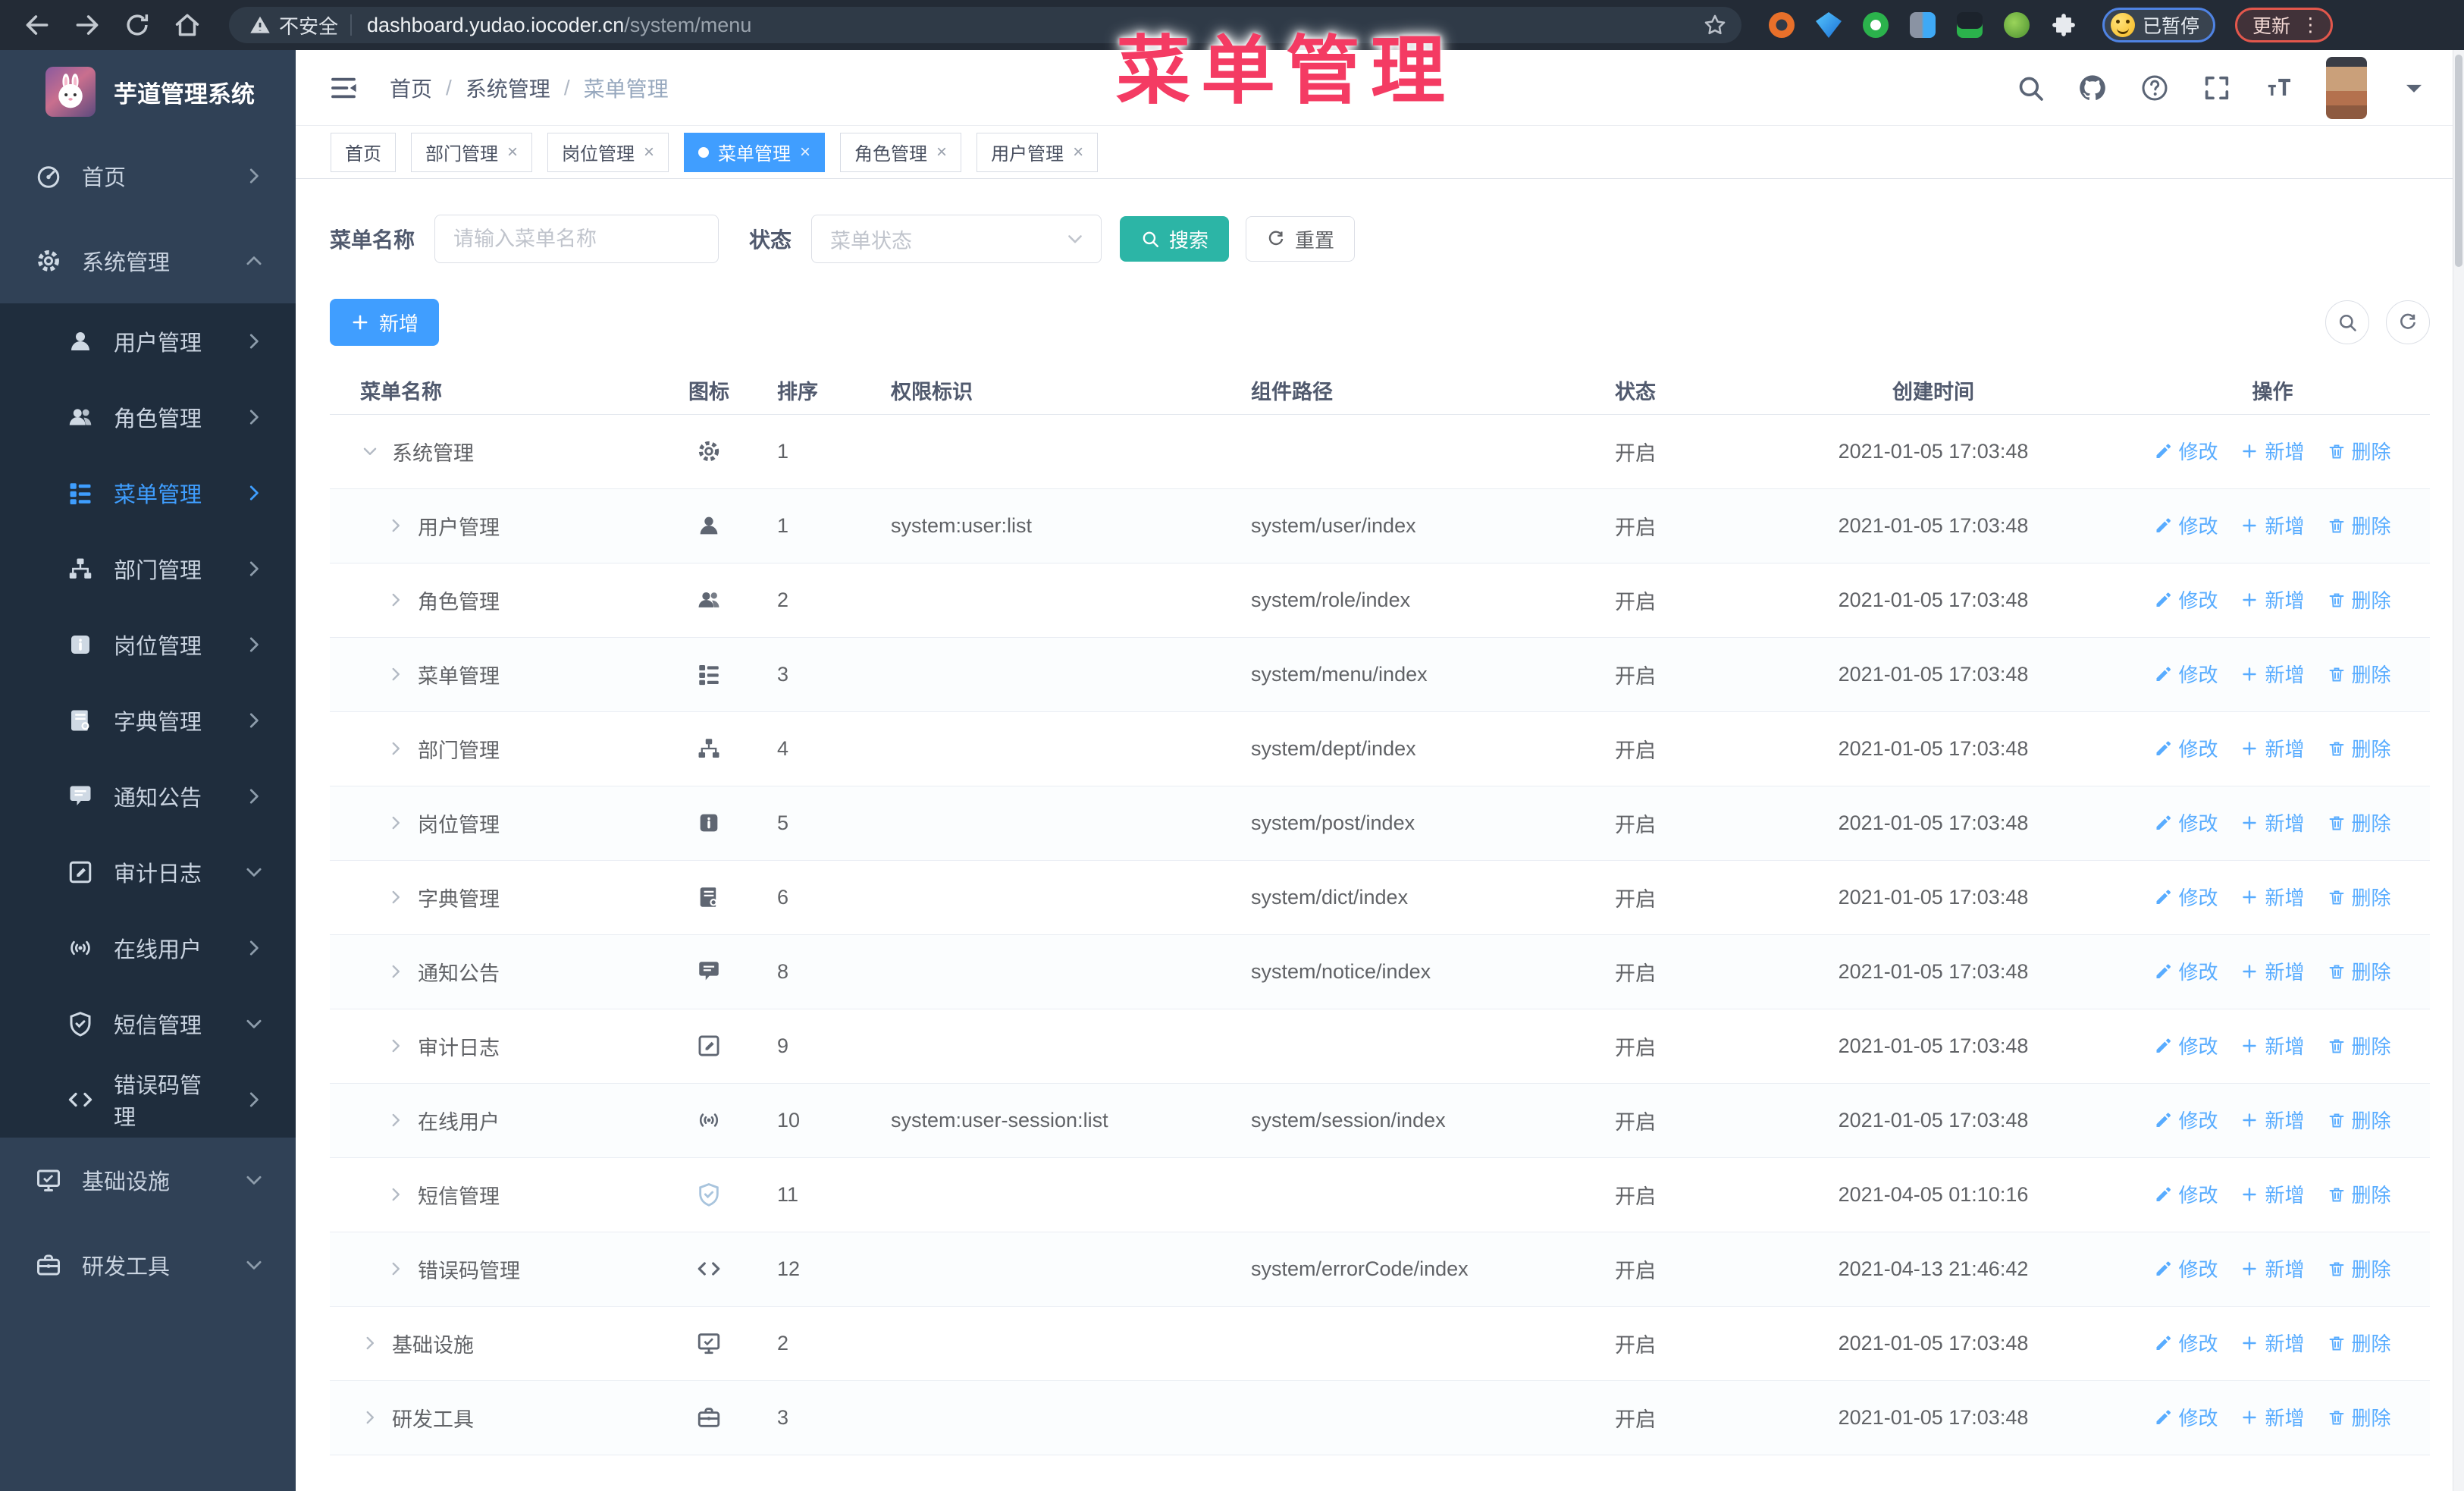 This screenshot has width=2464, height=1491. What do you see at coordinates (148, 341) in the screenshot?
I see `sidebar-item-user: 用户管理` at bounding box center [148, 341].